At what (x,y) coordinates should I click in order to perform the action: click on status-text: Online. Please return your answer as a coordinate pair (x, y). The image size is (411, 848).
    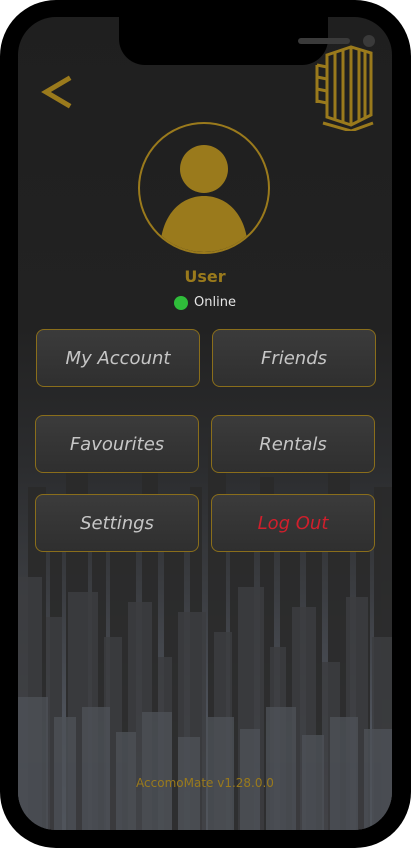
    Looking at the image, I should click on (215, 302).